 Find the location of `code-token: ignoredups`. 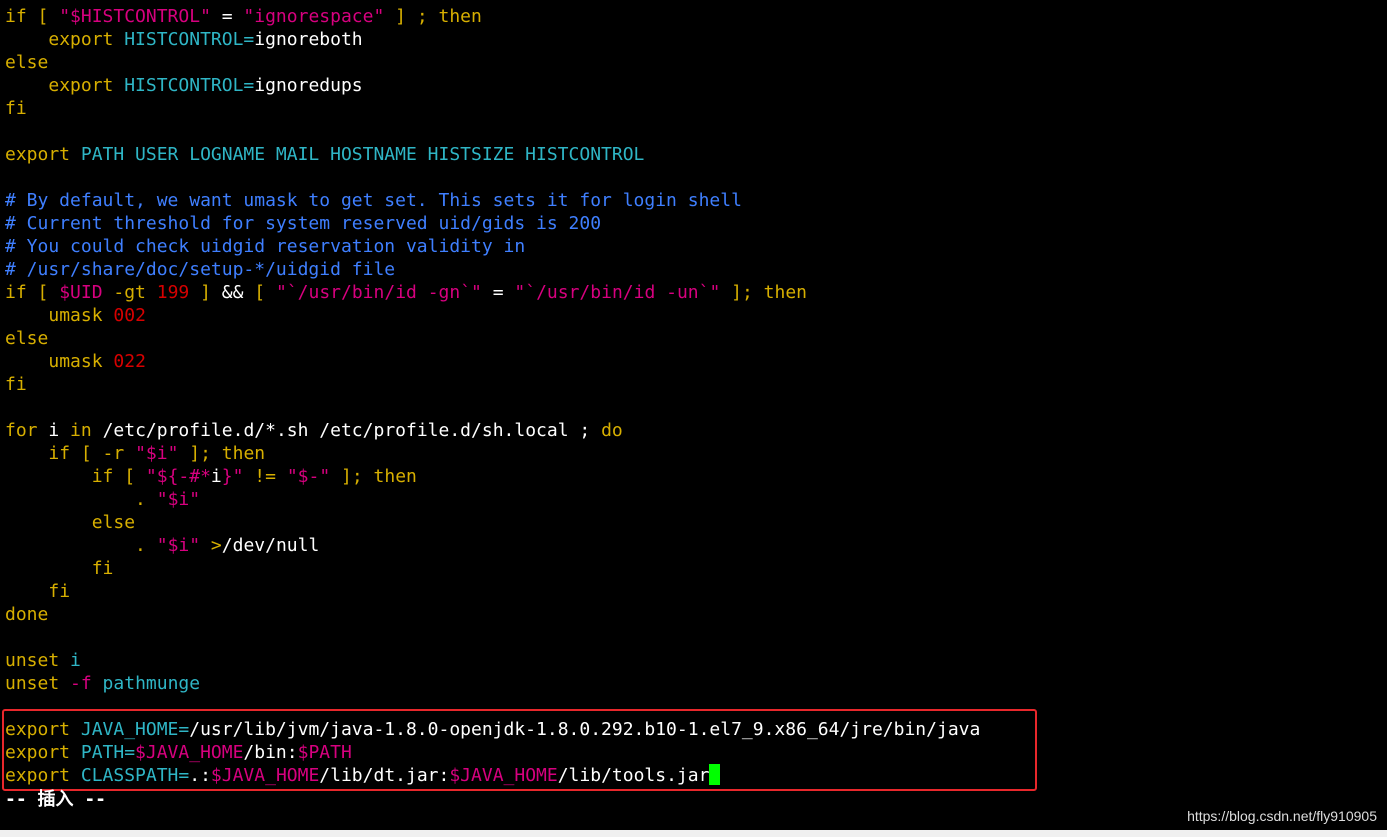

code-token: ignoredups is located at coordinates (308, 85).